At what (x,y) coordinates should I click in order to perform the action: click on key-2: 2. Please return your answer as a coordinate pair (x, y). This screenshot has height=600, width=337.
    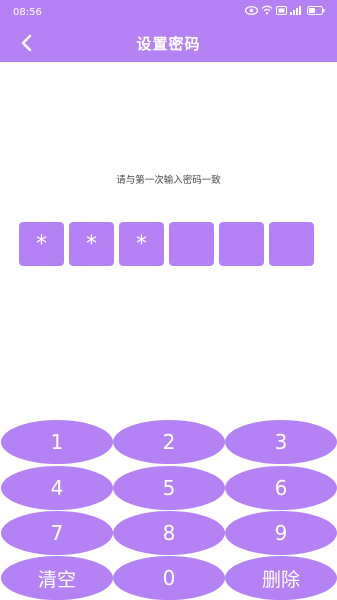
    Looking at the image, I should click on (169, 442).